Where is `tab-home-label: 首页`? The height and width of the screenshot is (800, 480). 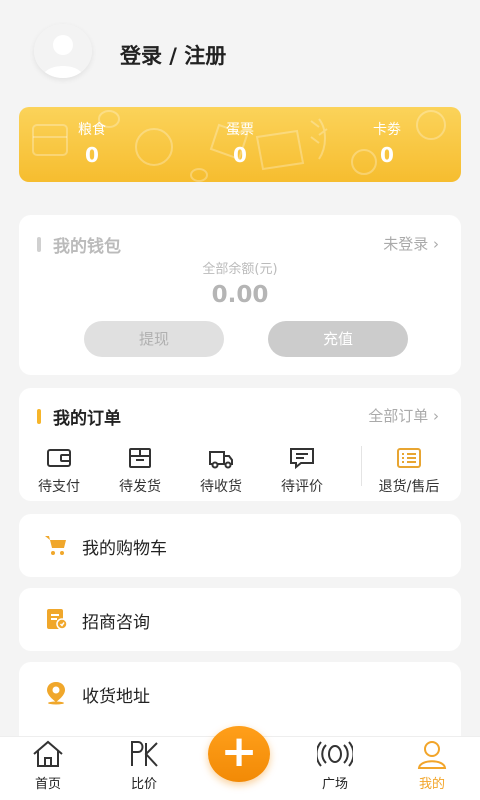
tab-home-label: 首页 is located at coordinates (47, 784).